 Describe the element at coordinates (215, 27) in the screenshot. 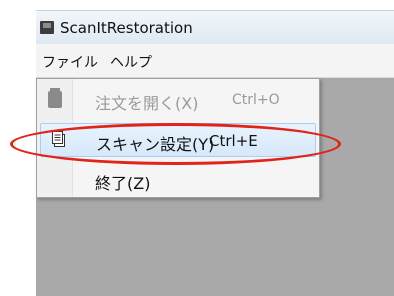

I see `title-bar: ScanItRestoration` at that location.